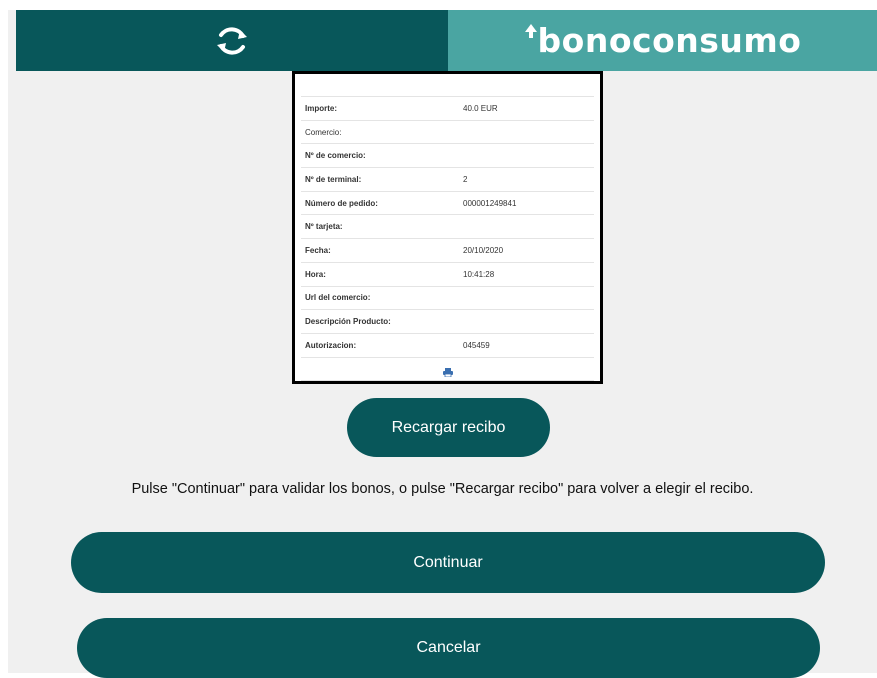 This screenshot has width=877, height=678. I want to click on reload-receipt-button: Recargar recibo, so click(448, 427).